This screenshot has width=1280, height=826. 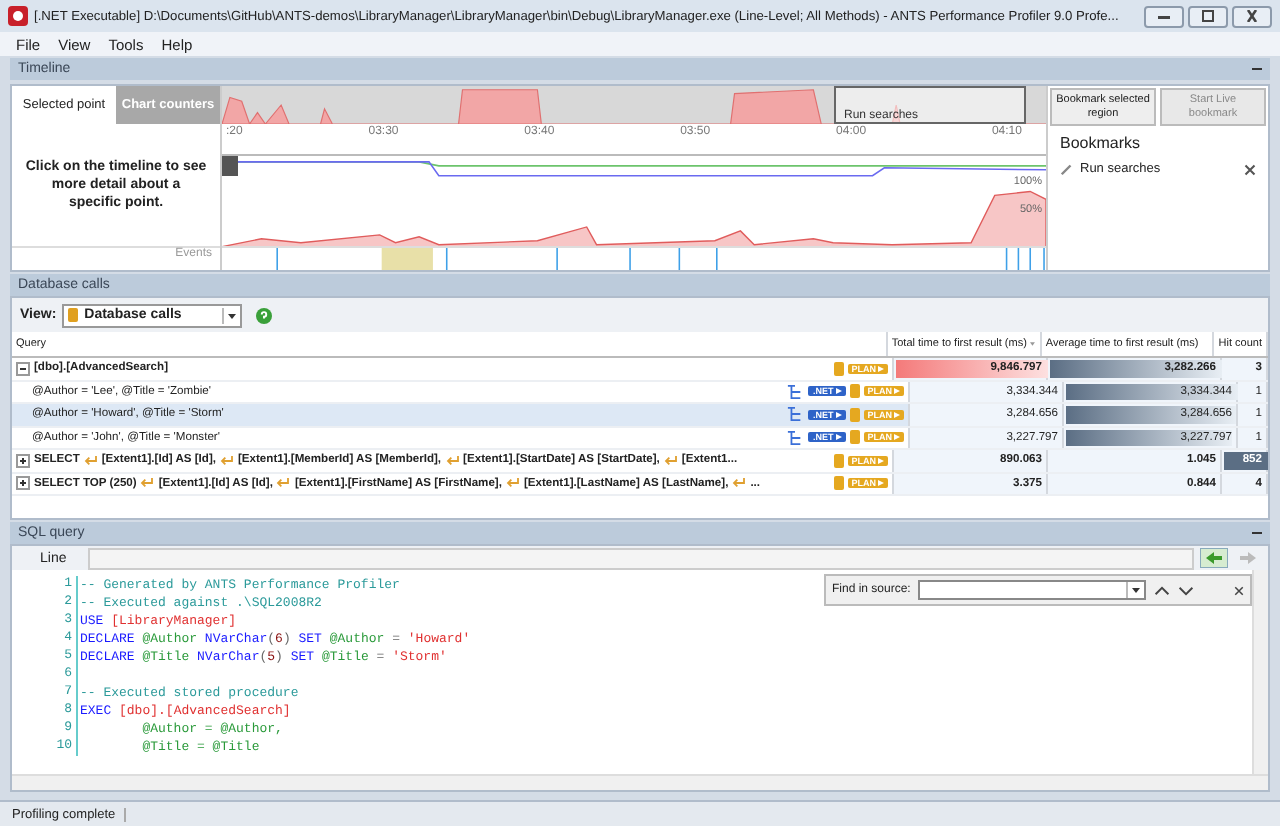 I want to click on minimize-button, so click(x=1164, y=16).